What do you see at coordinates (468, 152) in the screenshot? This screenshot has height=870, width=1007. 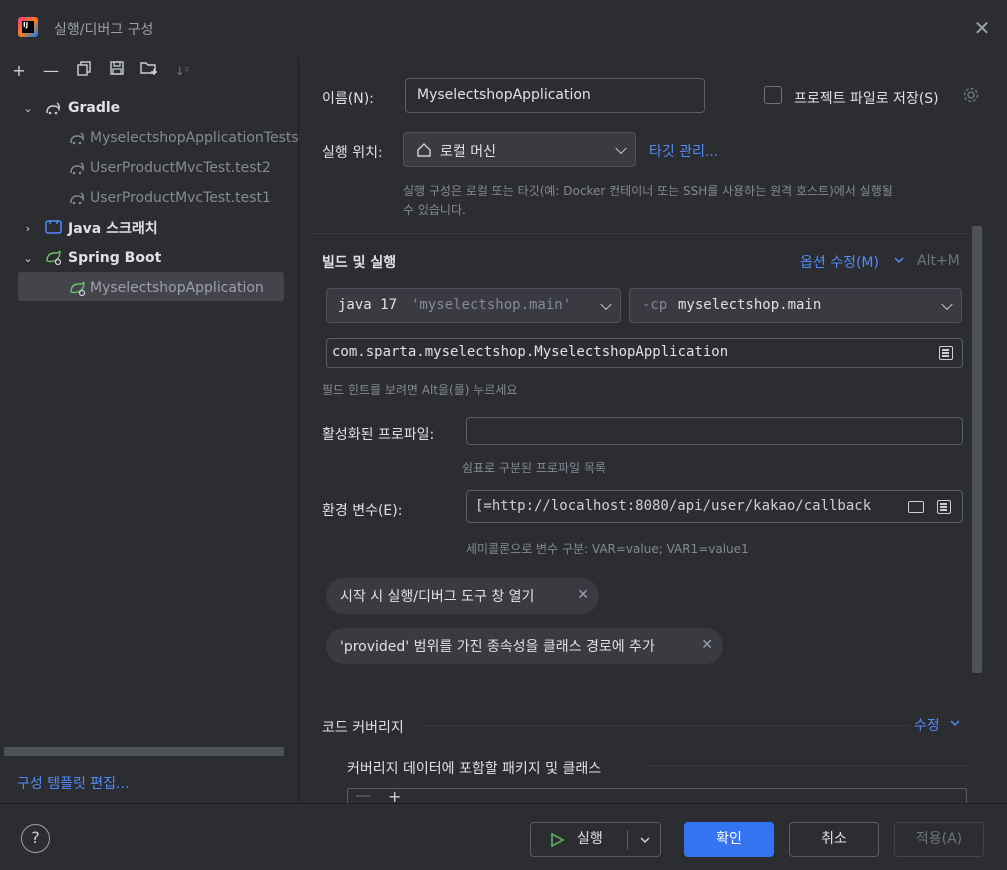 I see `run-on-value: 로컬 머신` at bounding box center [468, 152].